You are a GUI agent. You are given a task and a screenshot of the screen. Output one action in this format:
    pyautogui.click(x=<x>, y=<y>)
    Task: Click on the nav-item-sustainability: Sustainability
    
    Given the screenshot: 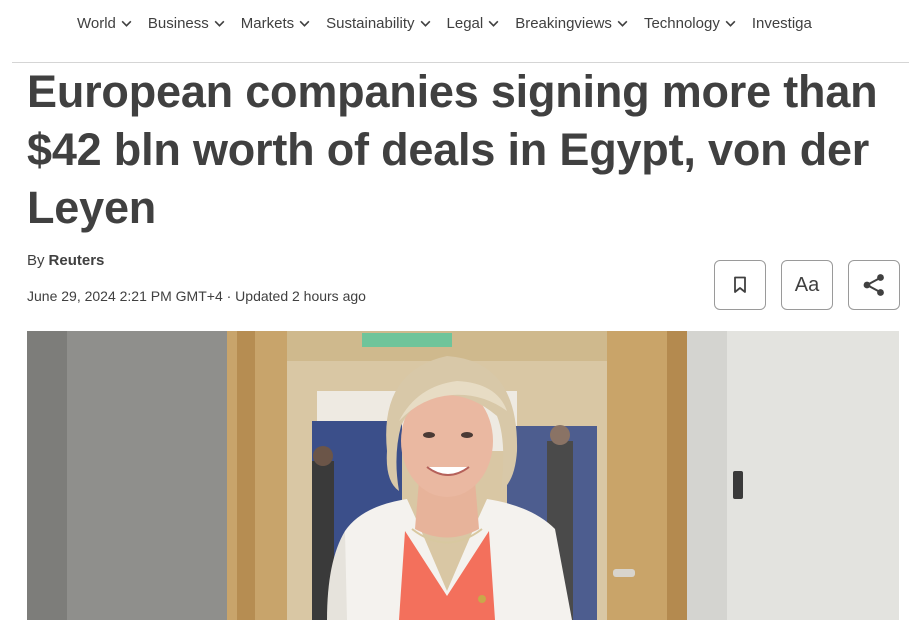 What is the action you would take?
    pyautogui.click(x=378, y=23)
    